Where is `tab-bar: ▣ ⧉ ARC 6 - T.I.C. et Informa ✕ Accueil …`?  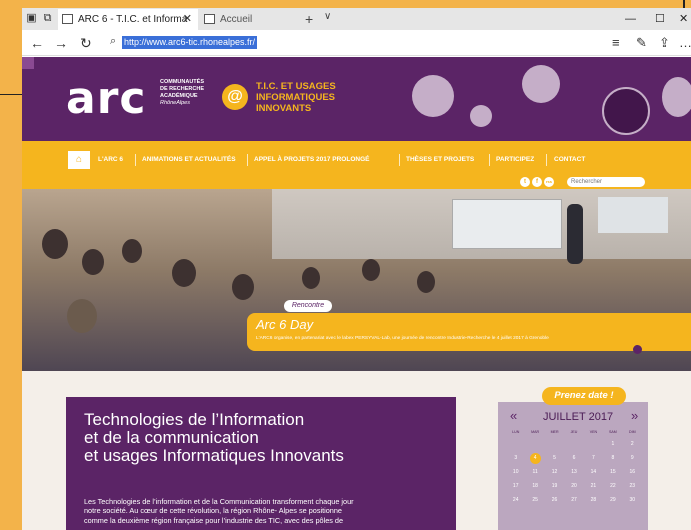
tab-bar: ▣ ⧉ ARC 6 - T.I.C. et Informa ✕ Accueil … is located at coordinates (356, 19).